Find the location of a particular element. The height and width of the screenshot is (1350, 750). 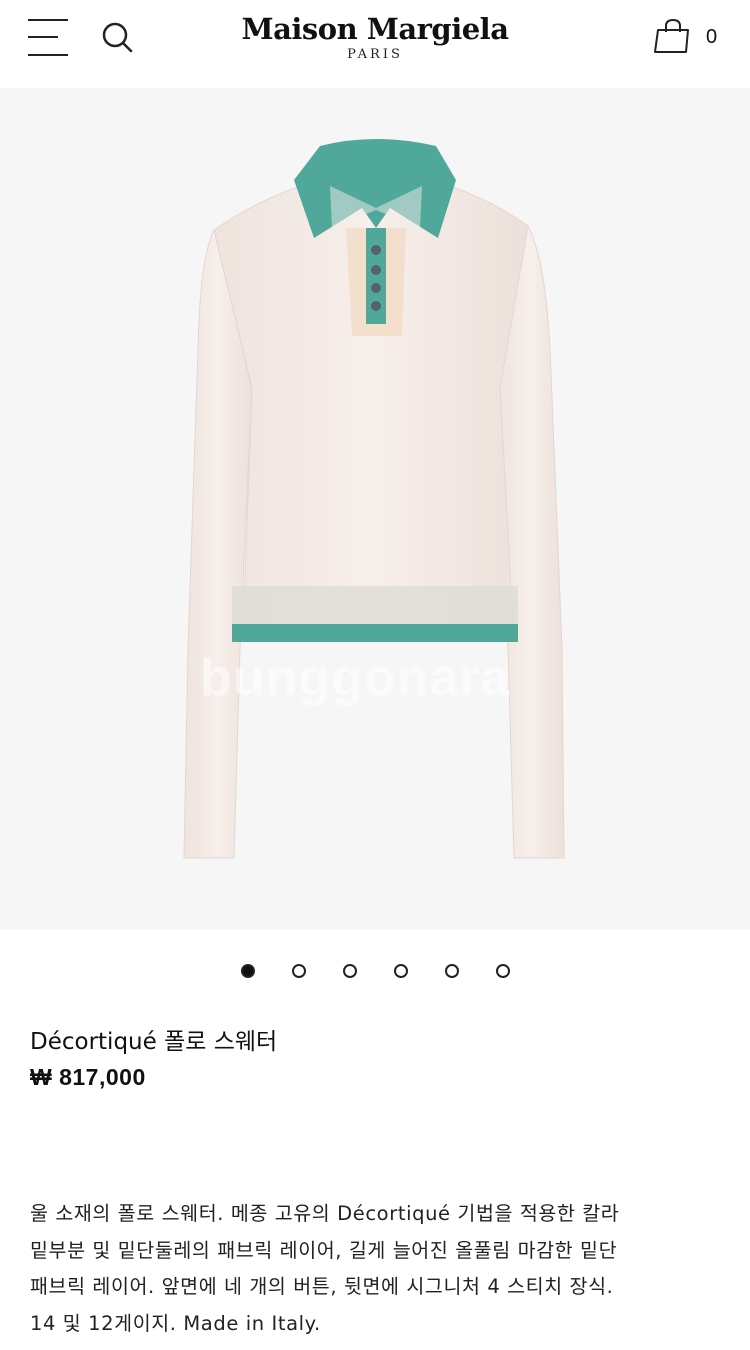

hamburger-menu-icon is located at coordinates (49, 38).